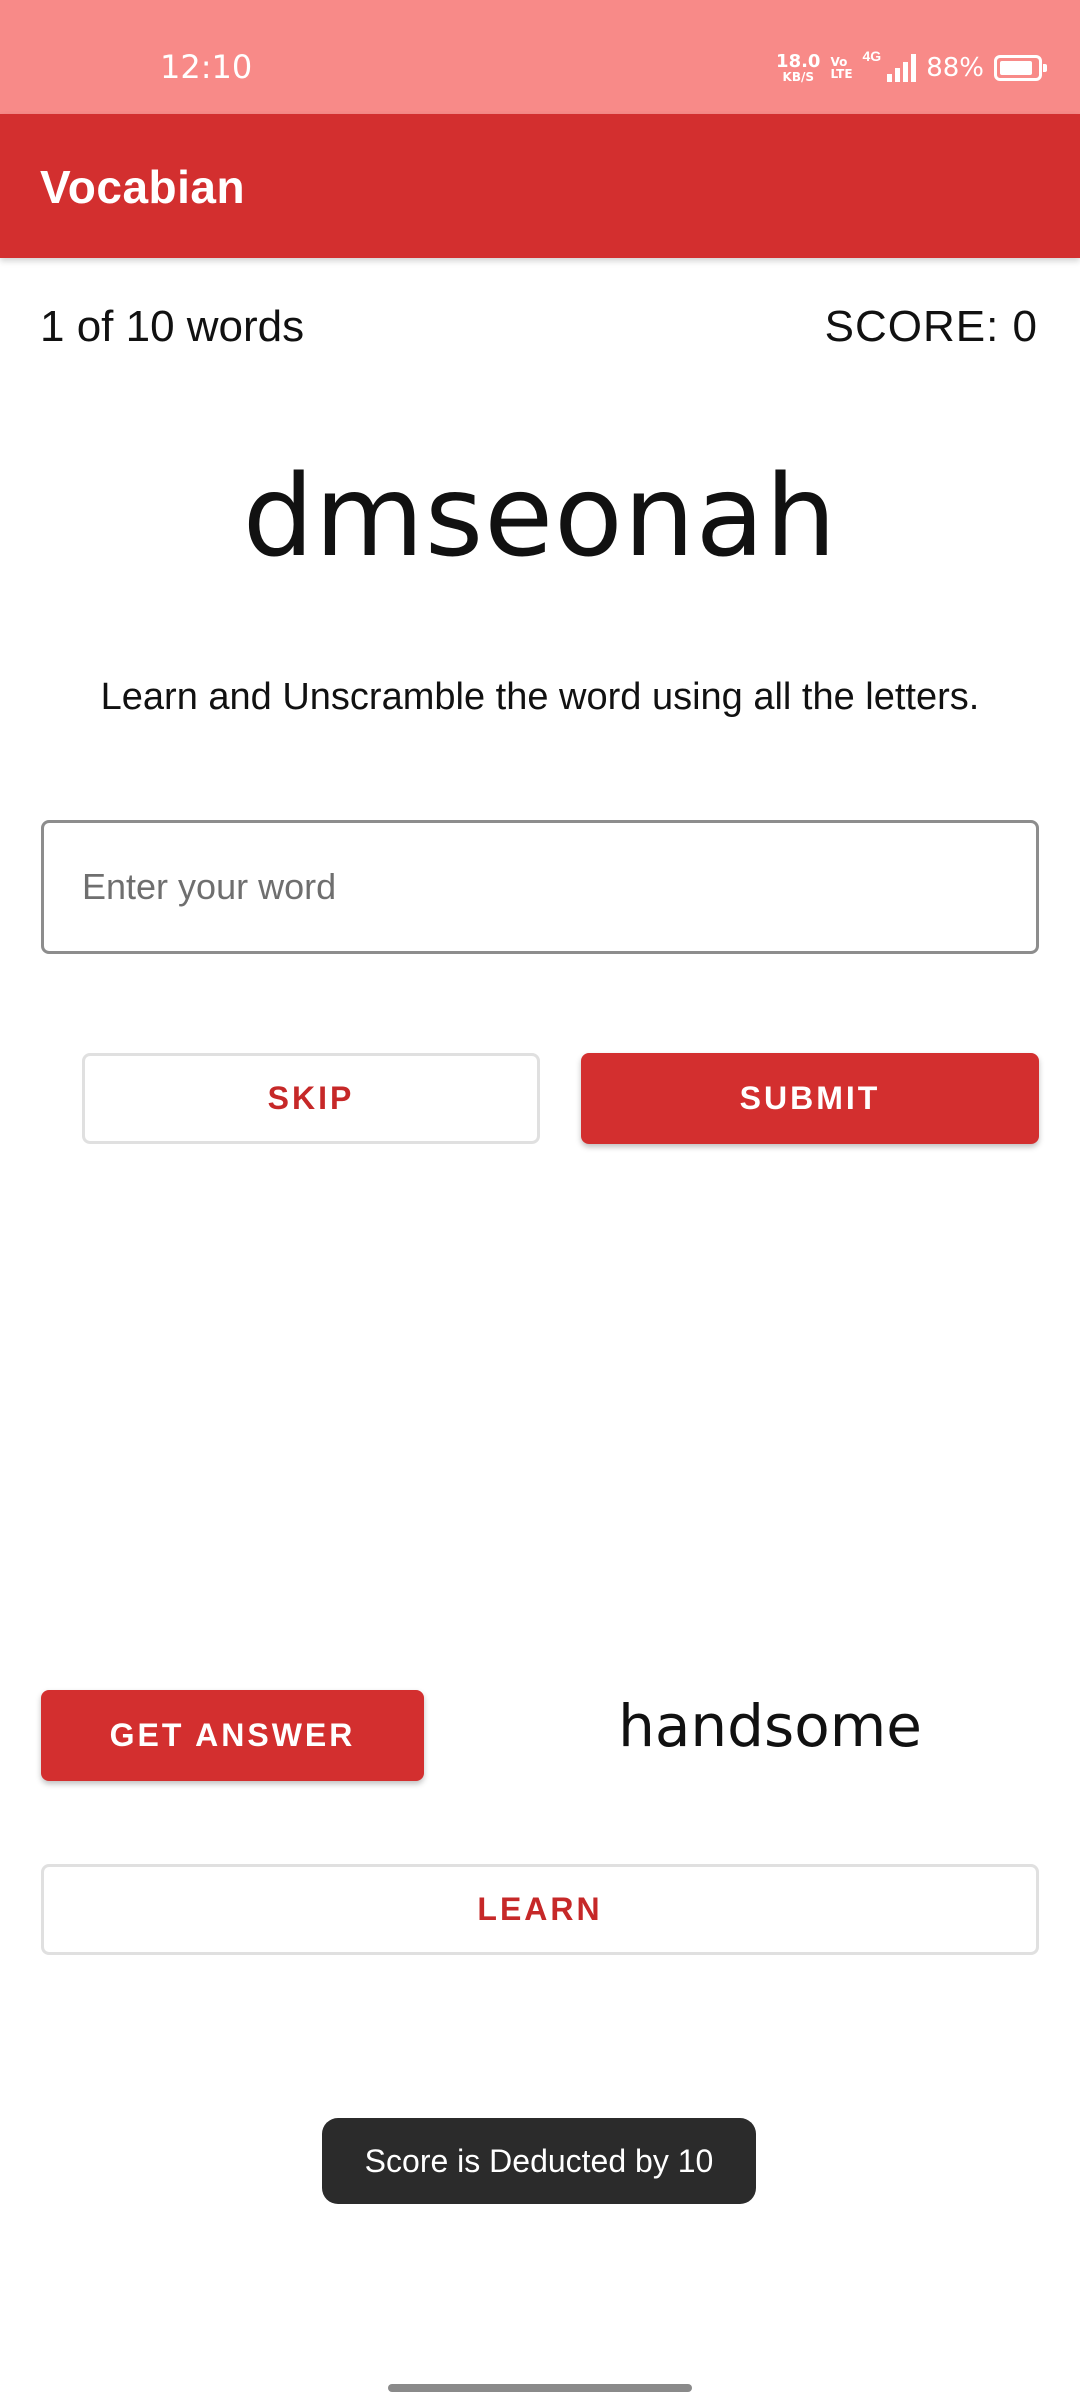 This screenshot has width=1080, height=2400. I want to click on network-speed: 18.0 KB/S, so click(798, 67).